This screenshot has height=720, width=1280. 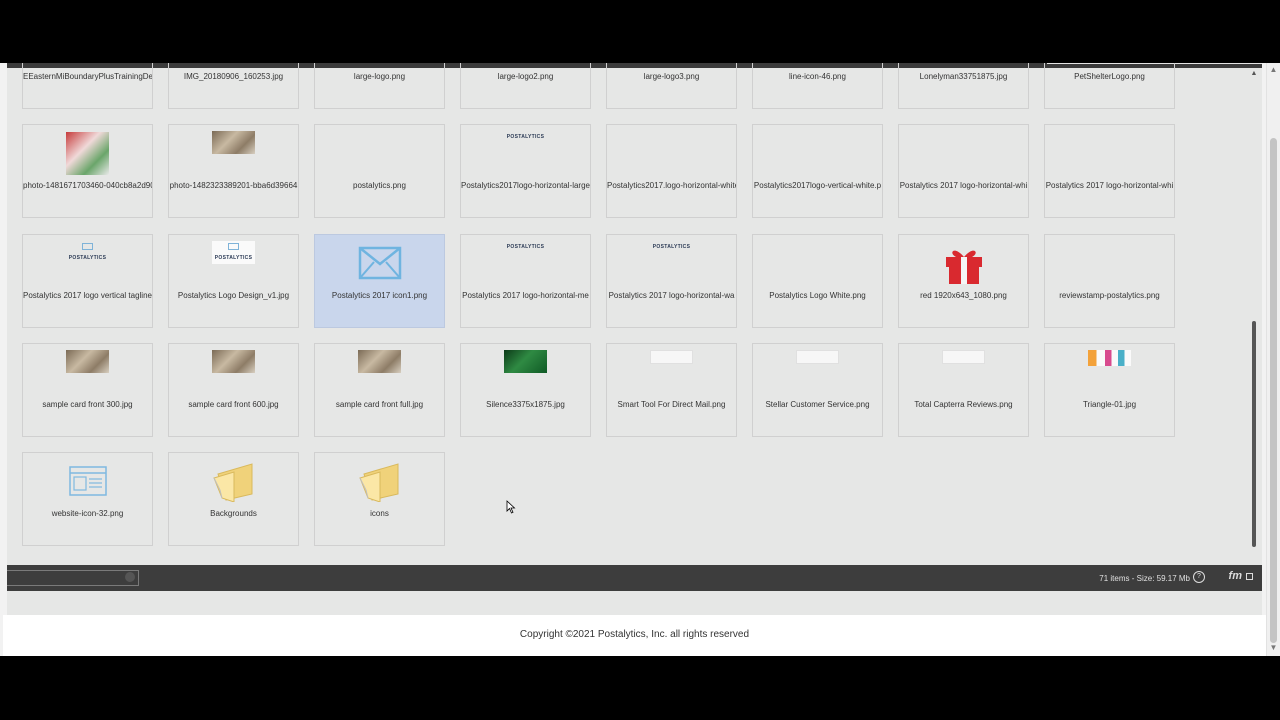 I want to click on file-tile: large-logo2.png, so click(x=525, y=86).